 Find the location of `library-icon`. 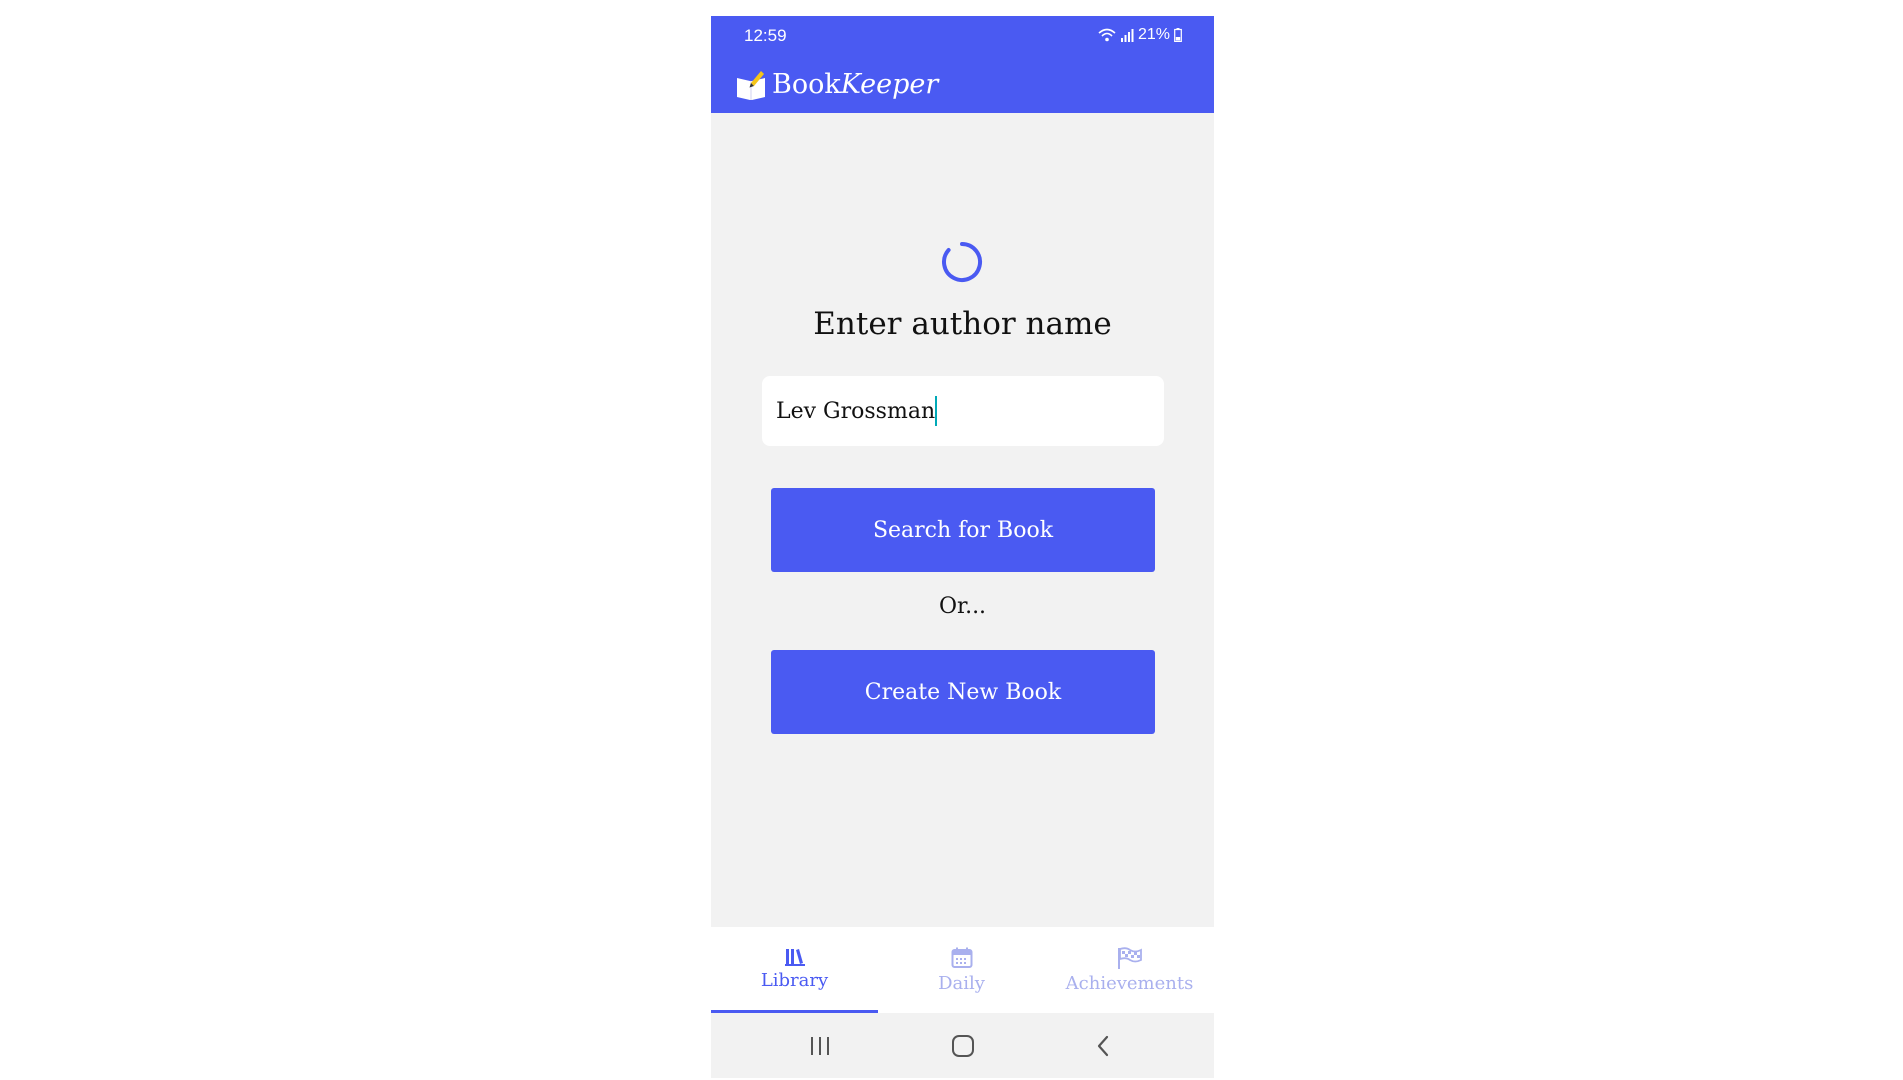

library-icon is located at coordinates (795, 956).